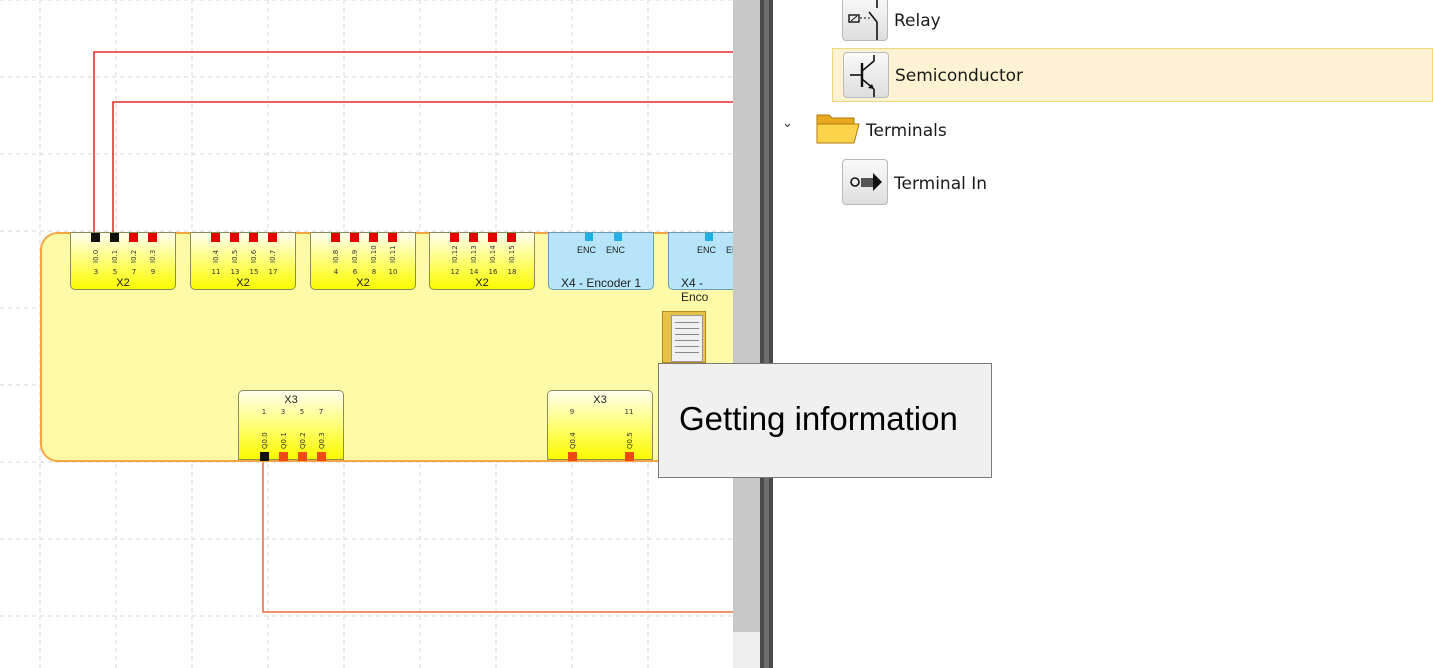 The width and height of the screenshot is (1433, 668). What do you see at coordinates (96, 256) in the screenshot?
I see `pin-label: I0.0` at bounding box center [96, 256].